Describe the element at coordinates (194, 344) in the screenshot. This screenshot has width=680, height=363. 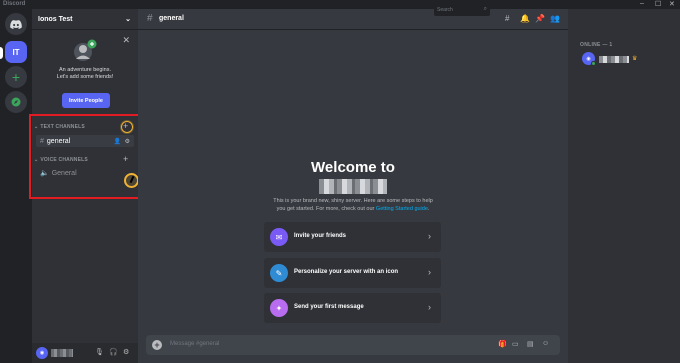
I see `message-input: Message #general` at that location.